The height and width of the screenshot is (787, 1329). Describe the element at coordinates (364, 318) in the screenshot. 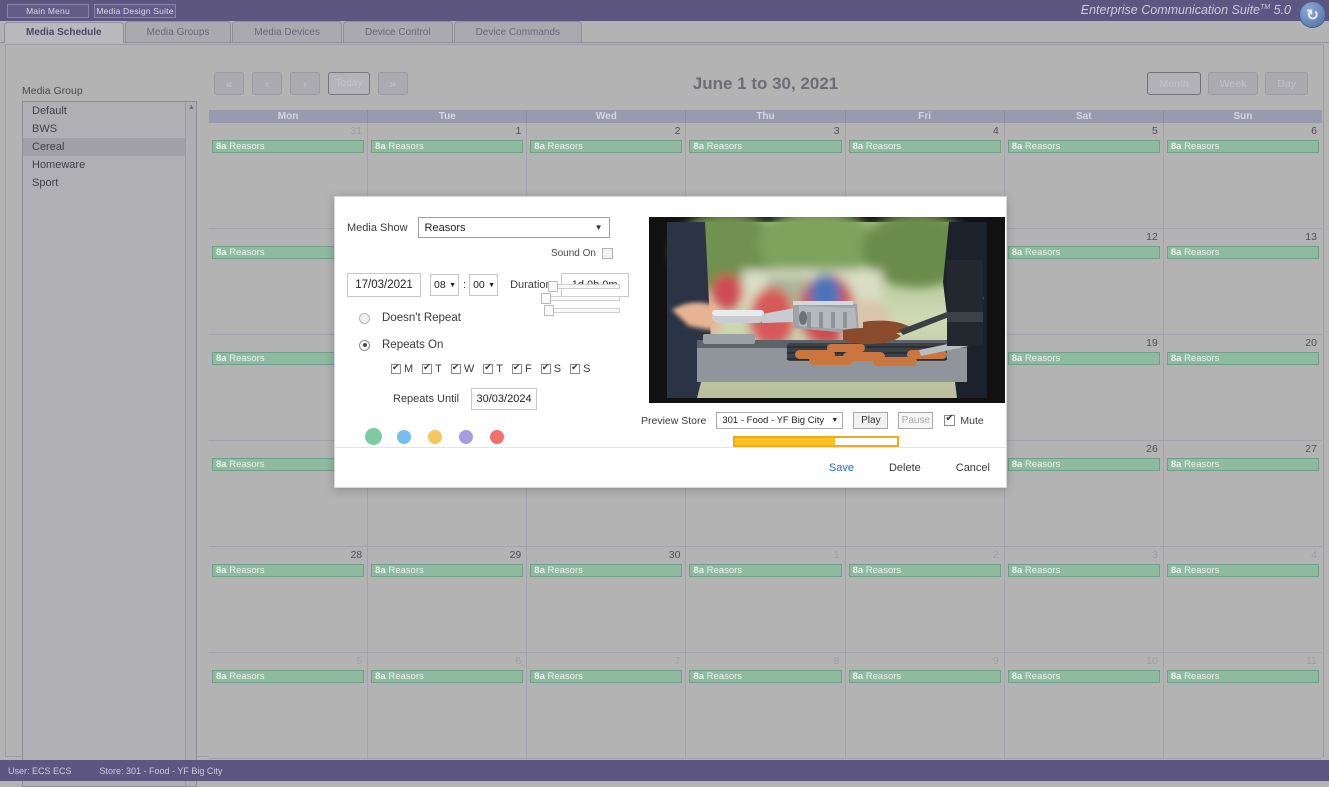

I see `doesnt-repeat-radio` at that location.